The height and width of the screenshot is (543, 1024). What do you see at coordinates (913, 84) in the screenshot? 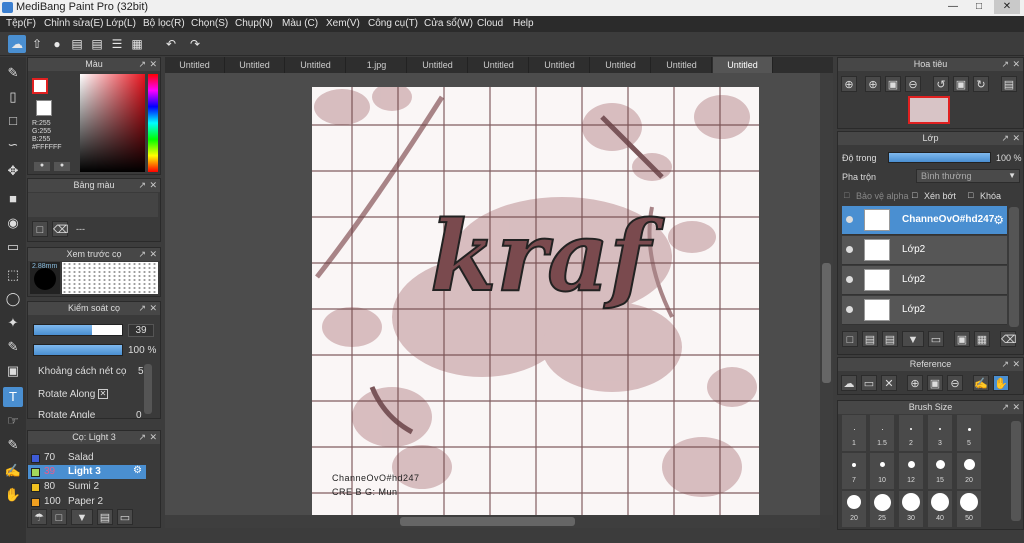
I see `zoom-out-icon: ⊖` at bounding box center [913, 84].